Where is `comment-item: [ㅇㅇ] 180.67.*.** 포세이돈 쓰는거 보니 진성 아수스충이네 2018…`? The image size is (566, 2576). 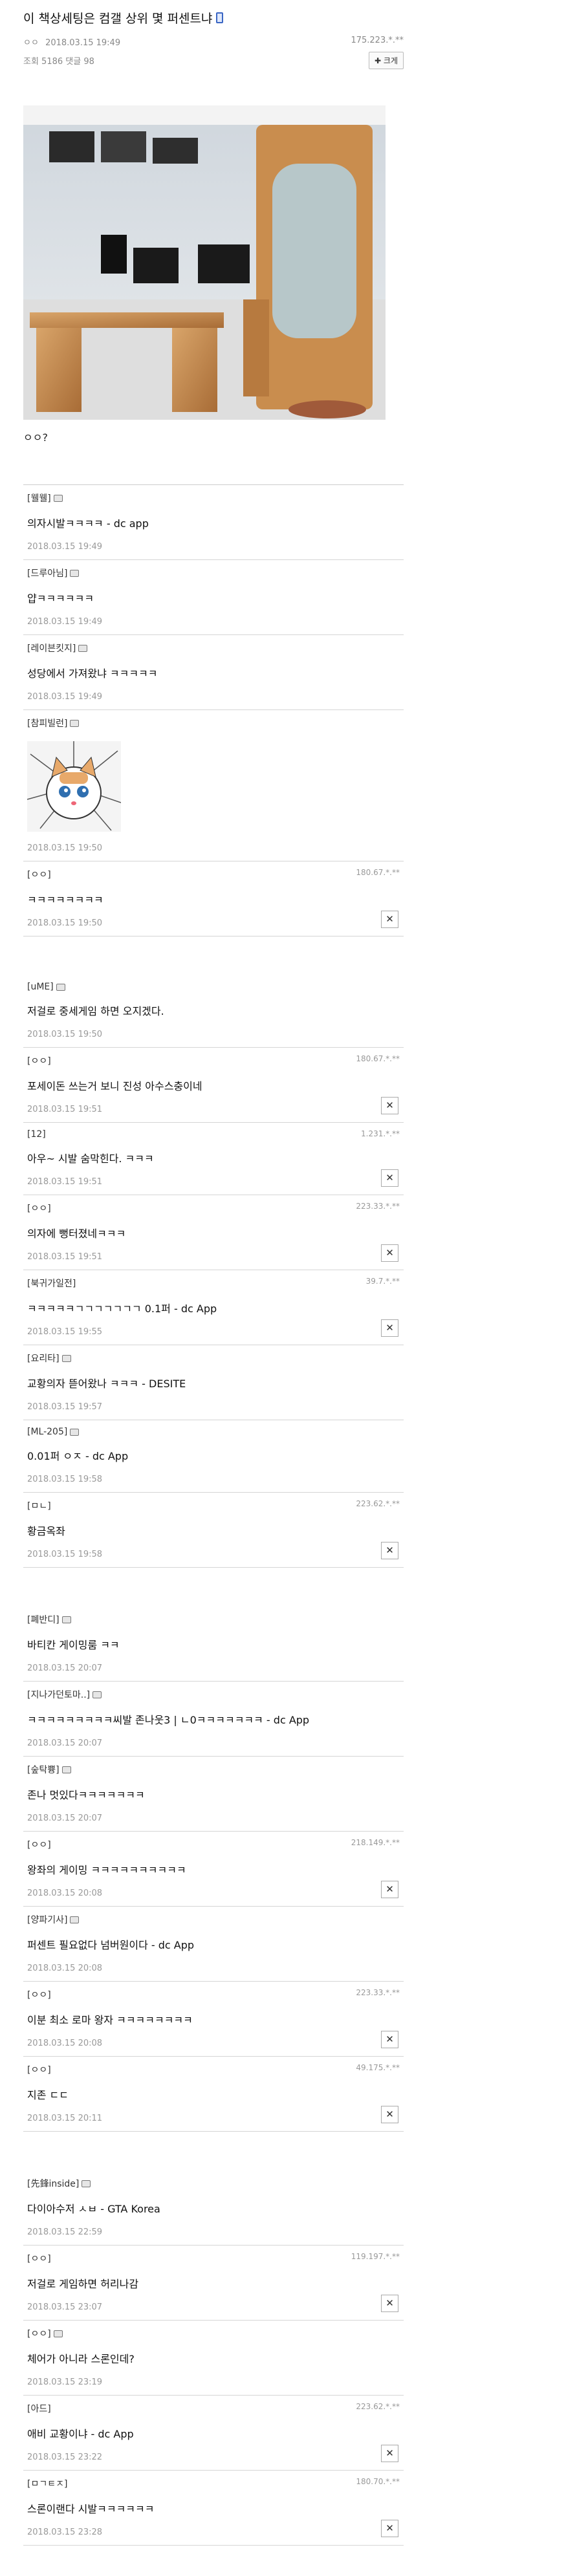
comment-item: [ㅇㅇ] 180.67.*.** 포세이돈 쓰는거 보니 진성 아수스충이네 2018… is located at coordinates (214, 1085).